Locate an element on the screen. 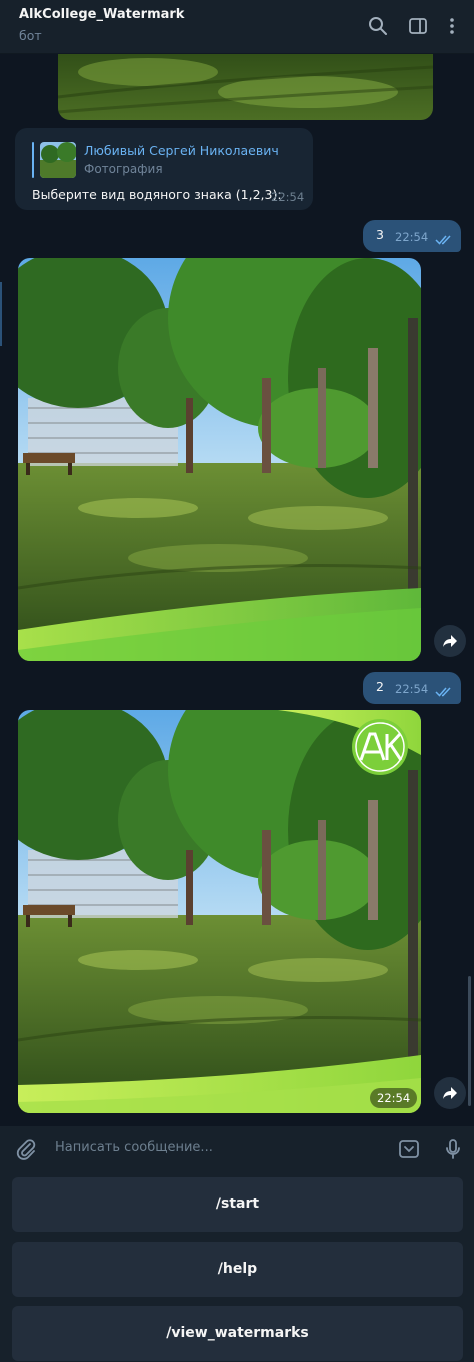 The image size is (474, 1362). message-text: Выберите вид водяного знака (1,2,3): is located at coordinates (157, 194).